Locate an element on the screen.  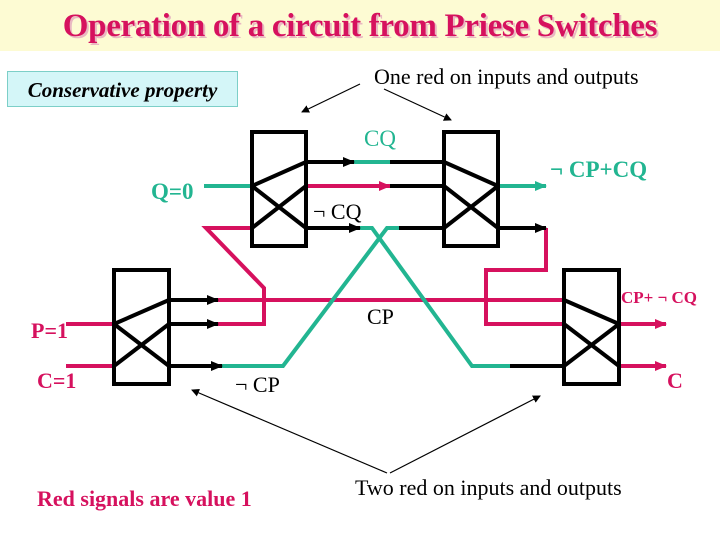
label-p-input: P=1 is located at coordinates (49, 330).